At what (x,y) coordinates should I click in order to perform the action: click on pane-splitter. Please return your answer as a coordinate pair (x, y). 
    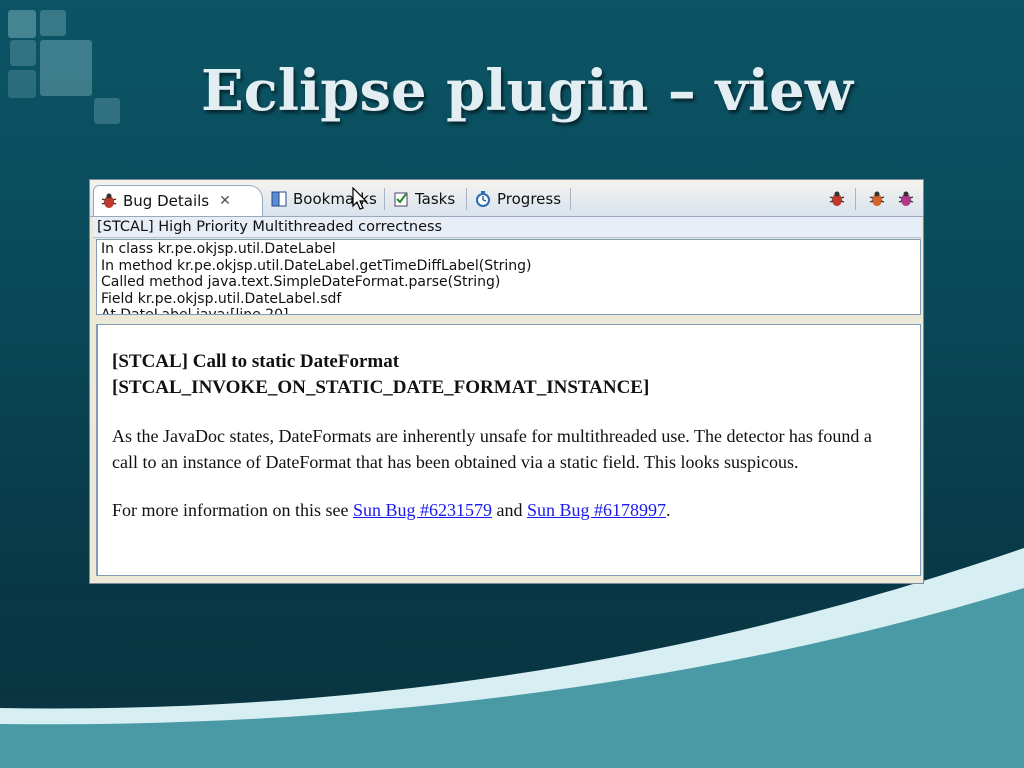
    Looking at the image, I should click on (506, 320).